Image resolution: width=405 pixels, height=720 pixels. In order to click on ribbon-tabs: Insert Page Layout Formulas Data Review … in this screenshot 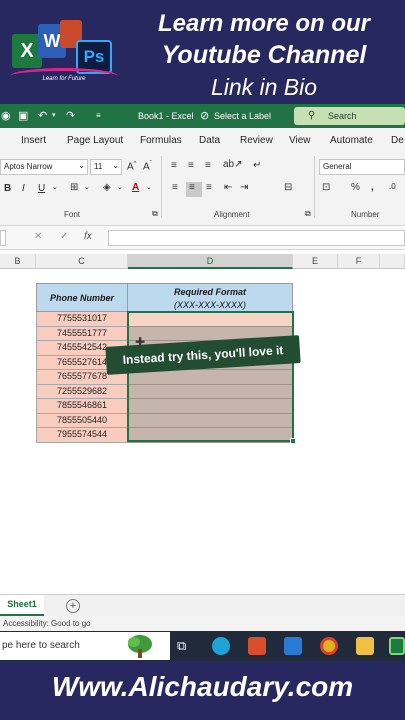, I will do `click(202, 140)`.